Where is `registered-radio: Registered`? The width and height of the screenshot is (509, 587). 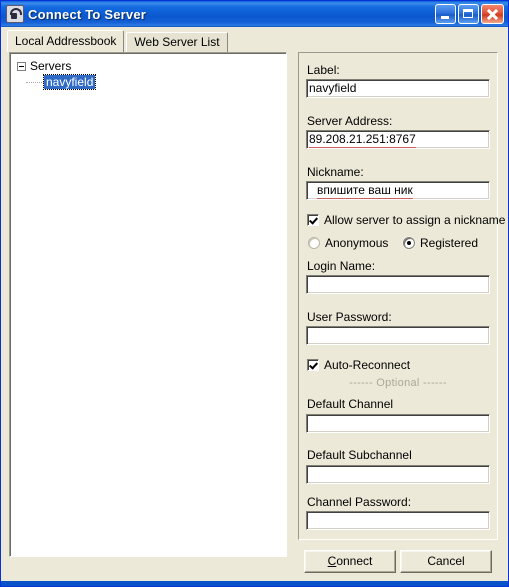
registered-radio: Registered is located at coordinates (440, 243).